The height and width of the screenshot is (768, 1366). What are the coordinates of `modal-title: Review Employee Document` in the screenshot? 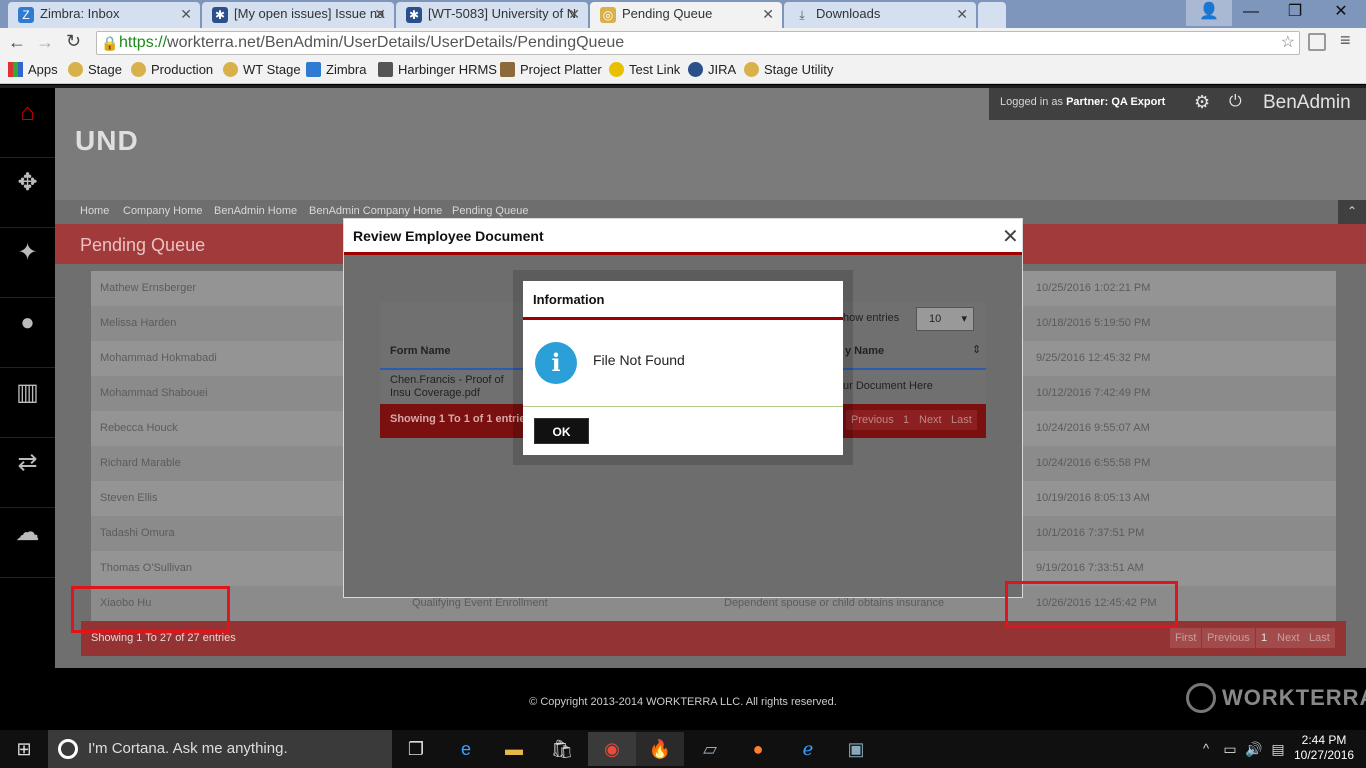 It's located at (448, 236).